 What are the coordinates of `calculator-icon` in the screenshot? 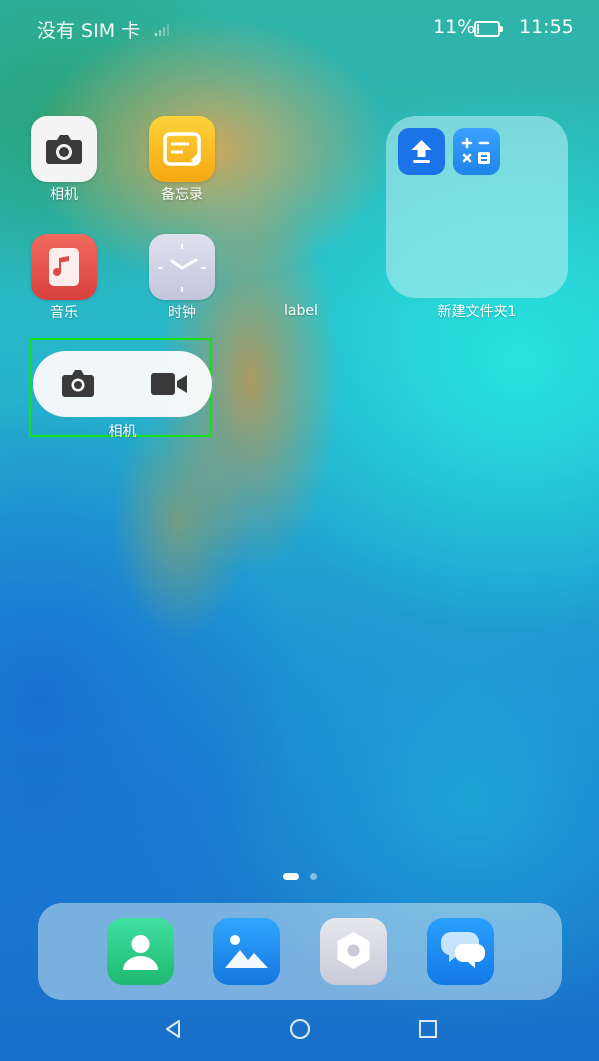 It's located at (476, 151).